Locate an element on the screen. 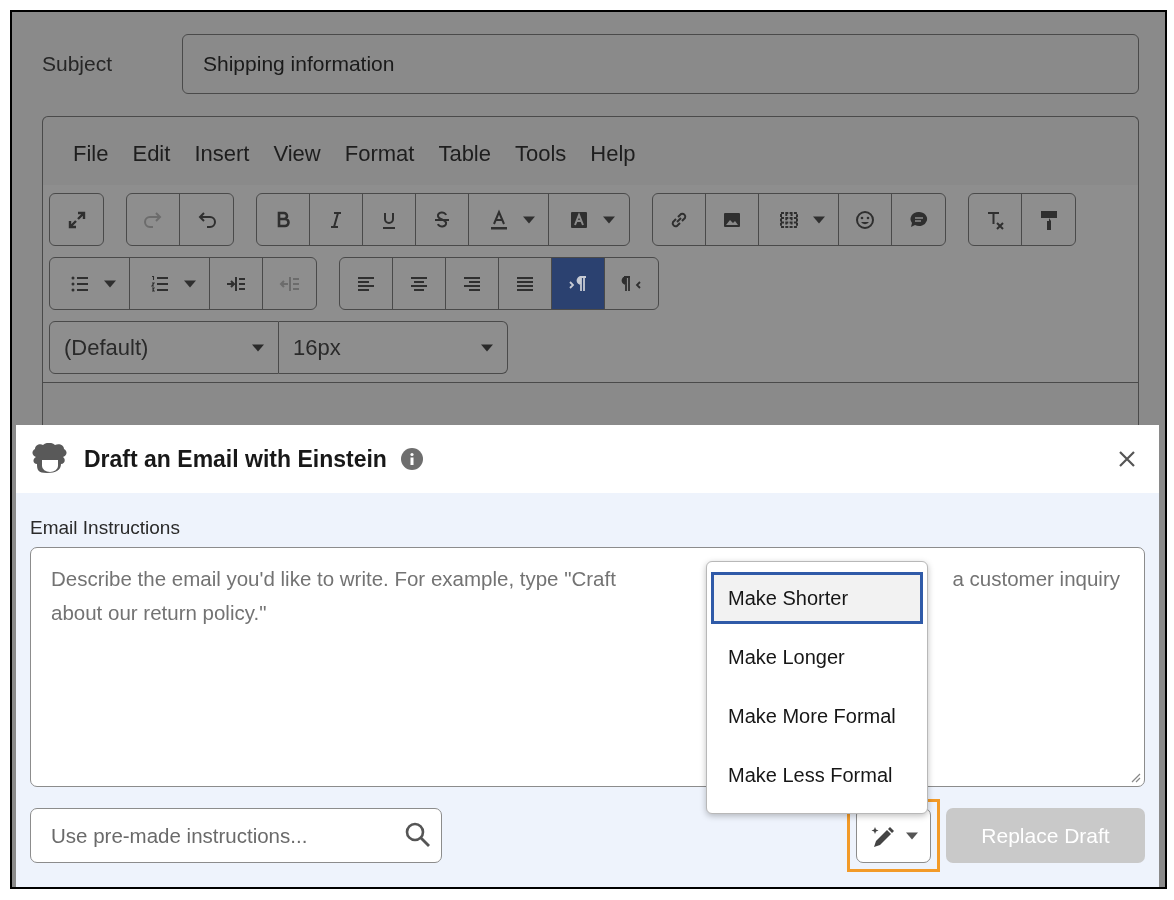  placeholder-text: about our return policy." is located at coordinates (159, 613).